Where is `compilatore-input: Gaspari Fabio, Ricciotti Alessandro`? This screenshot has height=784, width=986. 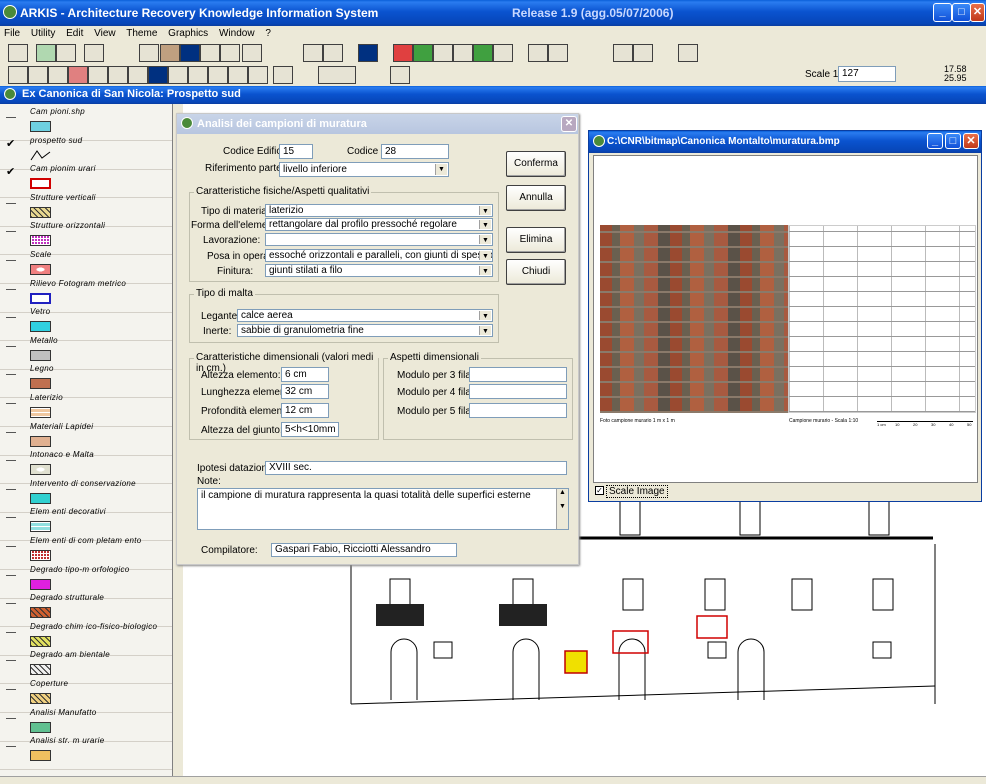 compilatore-input: Gaspari Fabio, Ricciotti Alessandro is located at coordinates (364, 550).